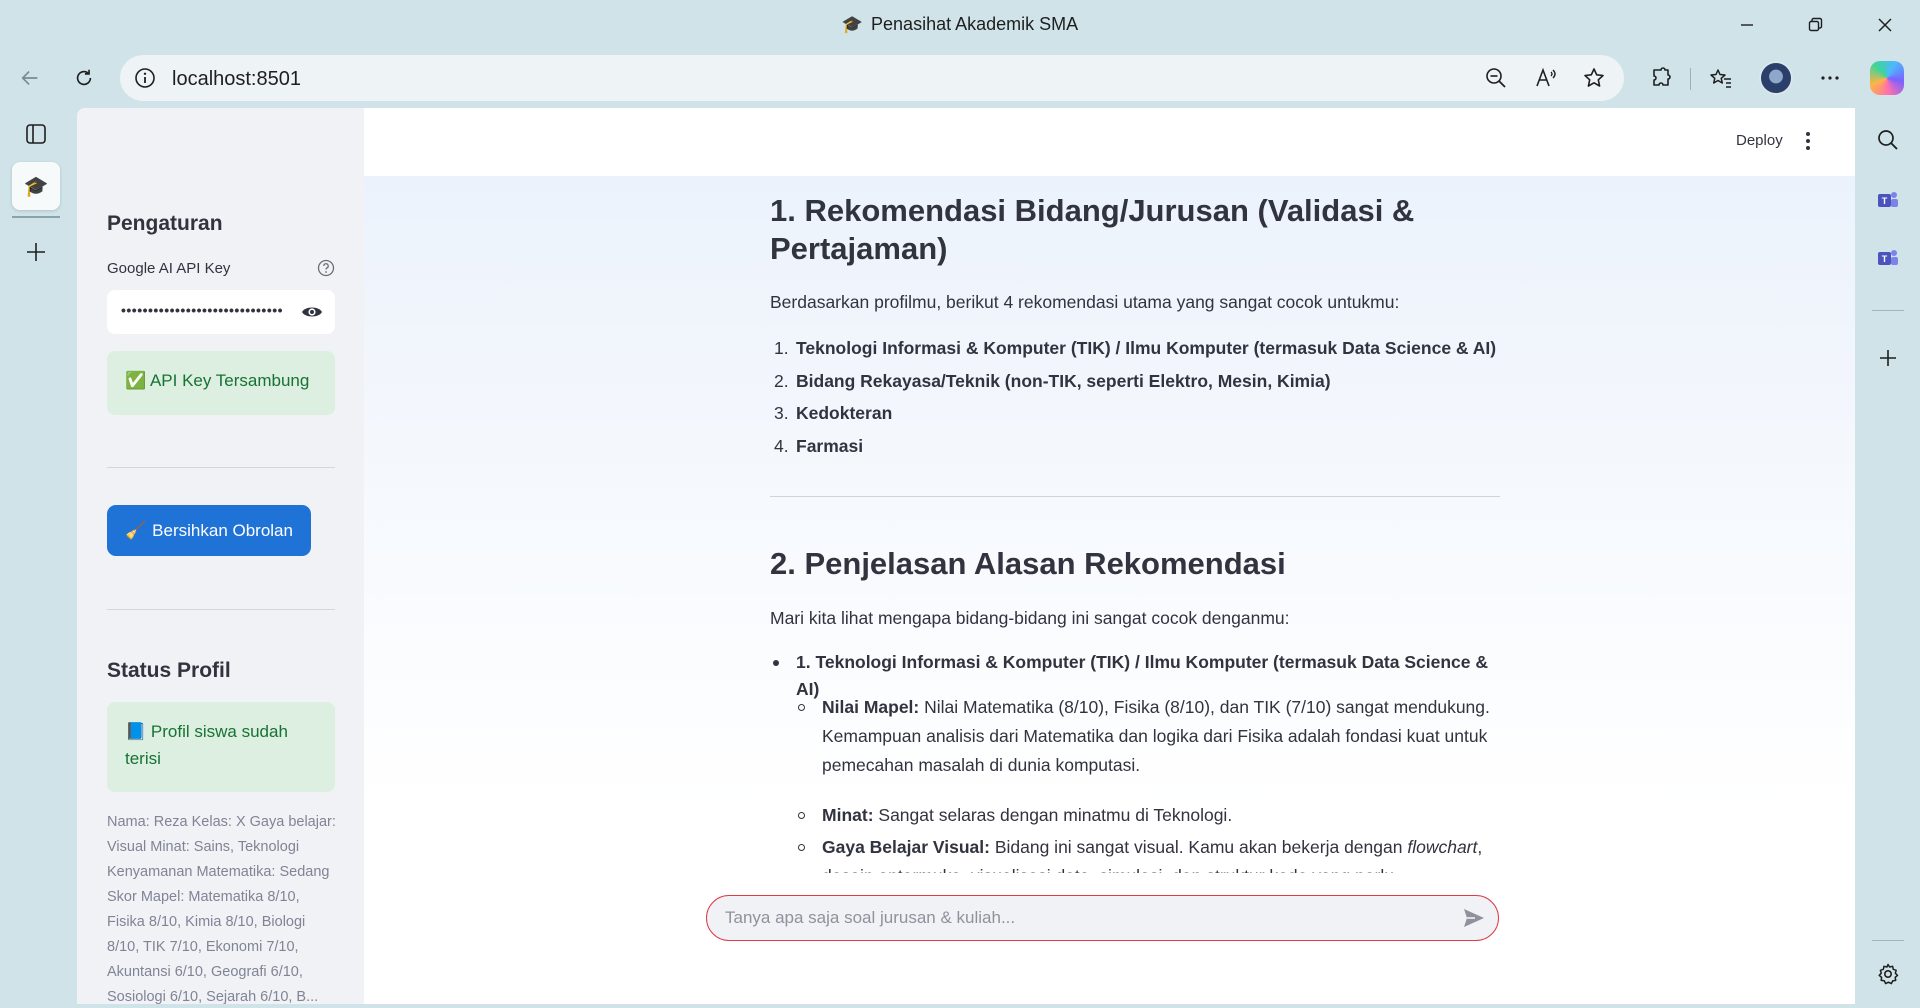 The image size is (1920, 1008). What do you see at coordinates (1808, 141) in the screenshot?
I see `more-vertical-icon` at bounding box center [1808, 141].